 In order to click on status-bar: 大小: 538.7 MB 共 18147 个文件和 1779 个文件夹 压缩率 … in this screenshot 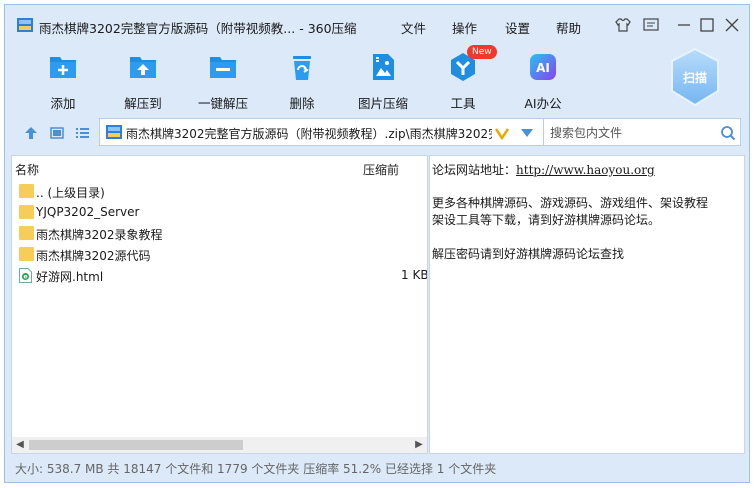, I will do `click(256, 469)`.